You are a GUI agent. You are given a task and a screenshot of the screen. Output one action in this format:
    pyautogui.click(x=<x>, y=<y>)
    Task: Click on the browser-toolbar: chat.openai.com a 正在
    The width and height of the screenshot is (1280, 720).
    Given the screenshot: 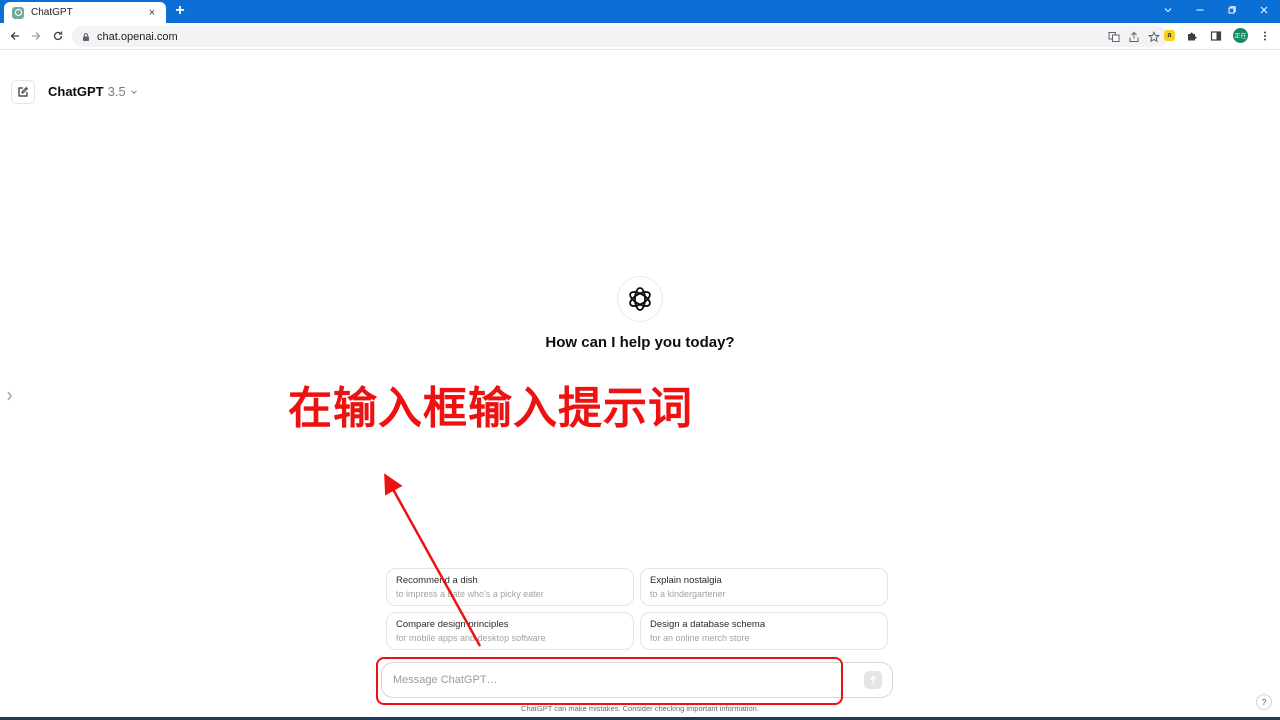 What is the action you would take?
    pyautogui.click(x=640, y=36)
    